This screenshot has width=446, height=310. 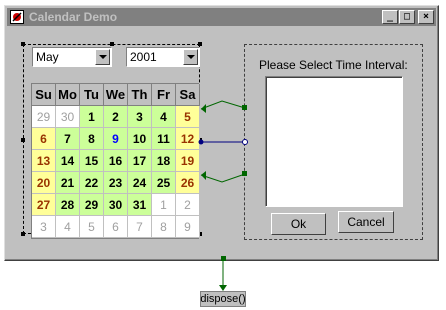 What do you see at coordinates (188, 139) in the screenshot?
I see `day-cell: 12` at bounding box center [188, 139].